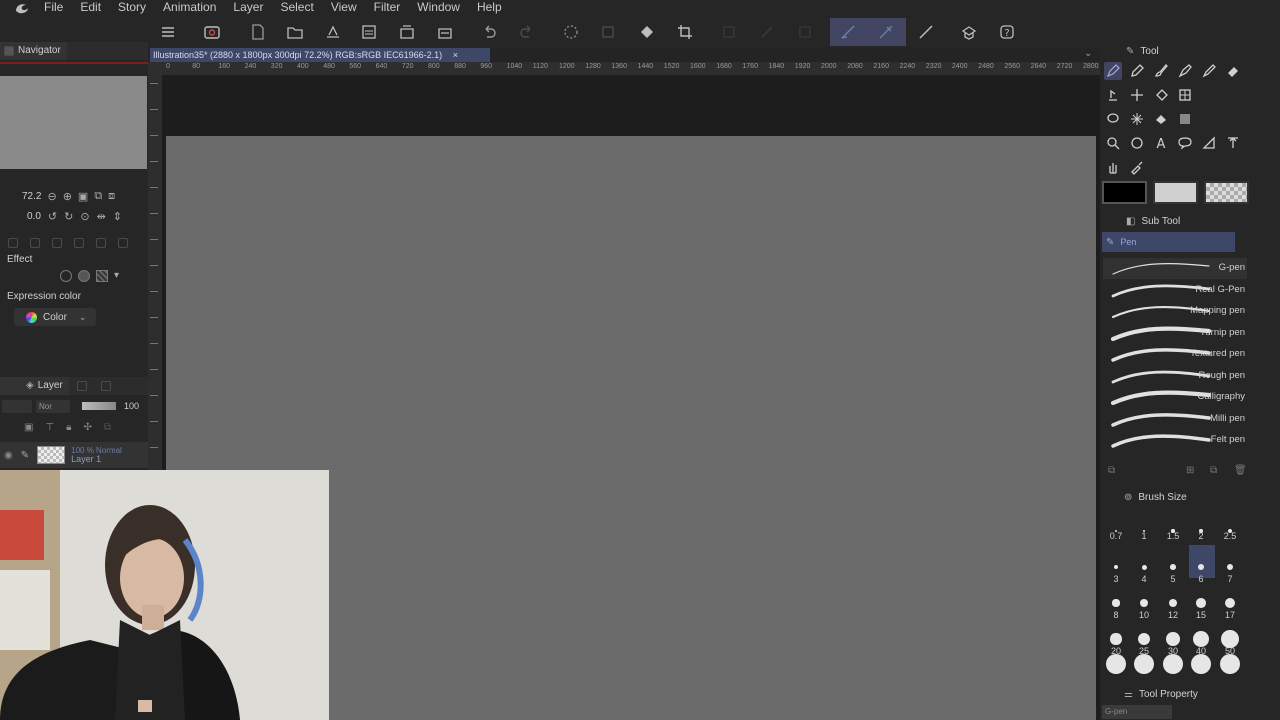 Image resolution: width=1280 pixels, height=720 pixels. Describe the element at coordinates (131, 406) in the screenshot. I see `opacity-value: 100` at that location.